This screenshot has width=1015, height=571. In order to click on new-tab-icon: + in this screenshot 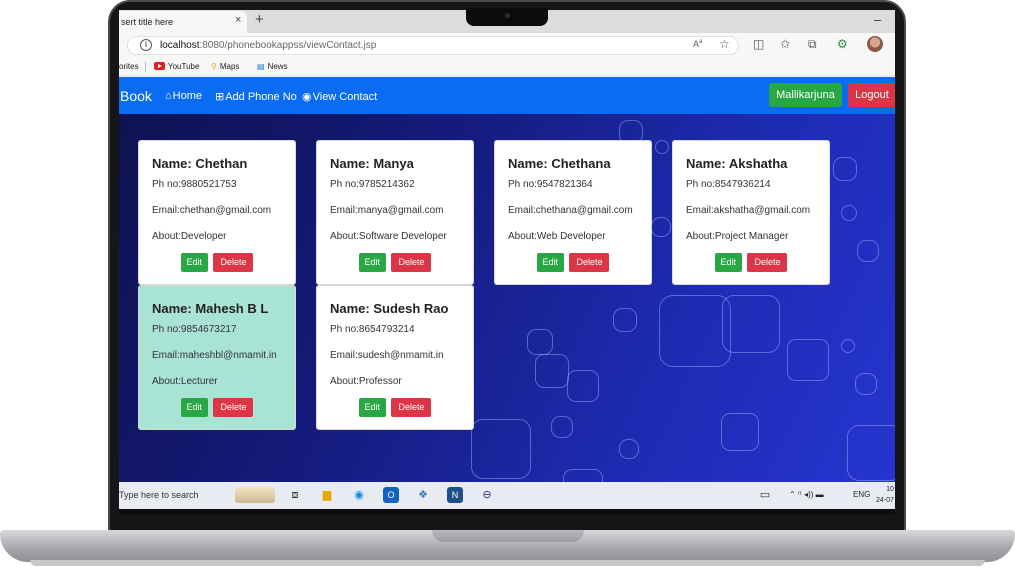, I will do `click(259, 19)`.